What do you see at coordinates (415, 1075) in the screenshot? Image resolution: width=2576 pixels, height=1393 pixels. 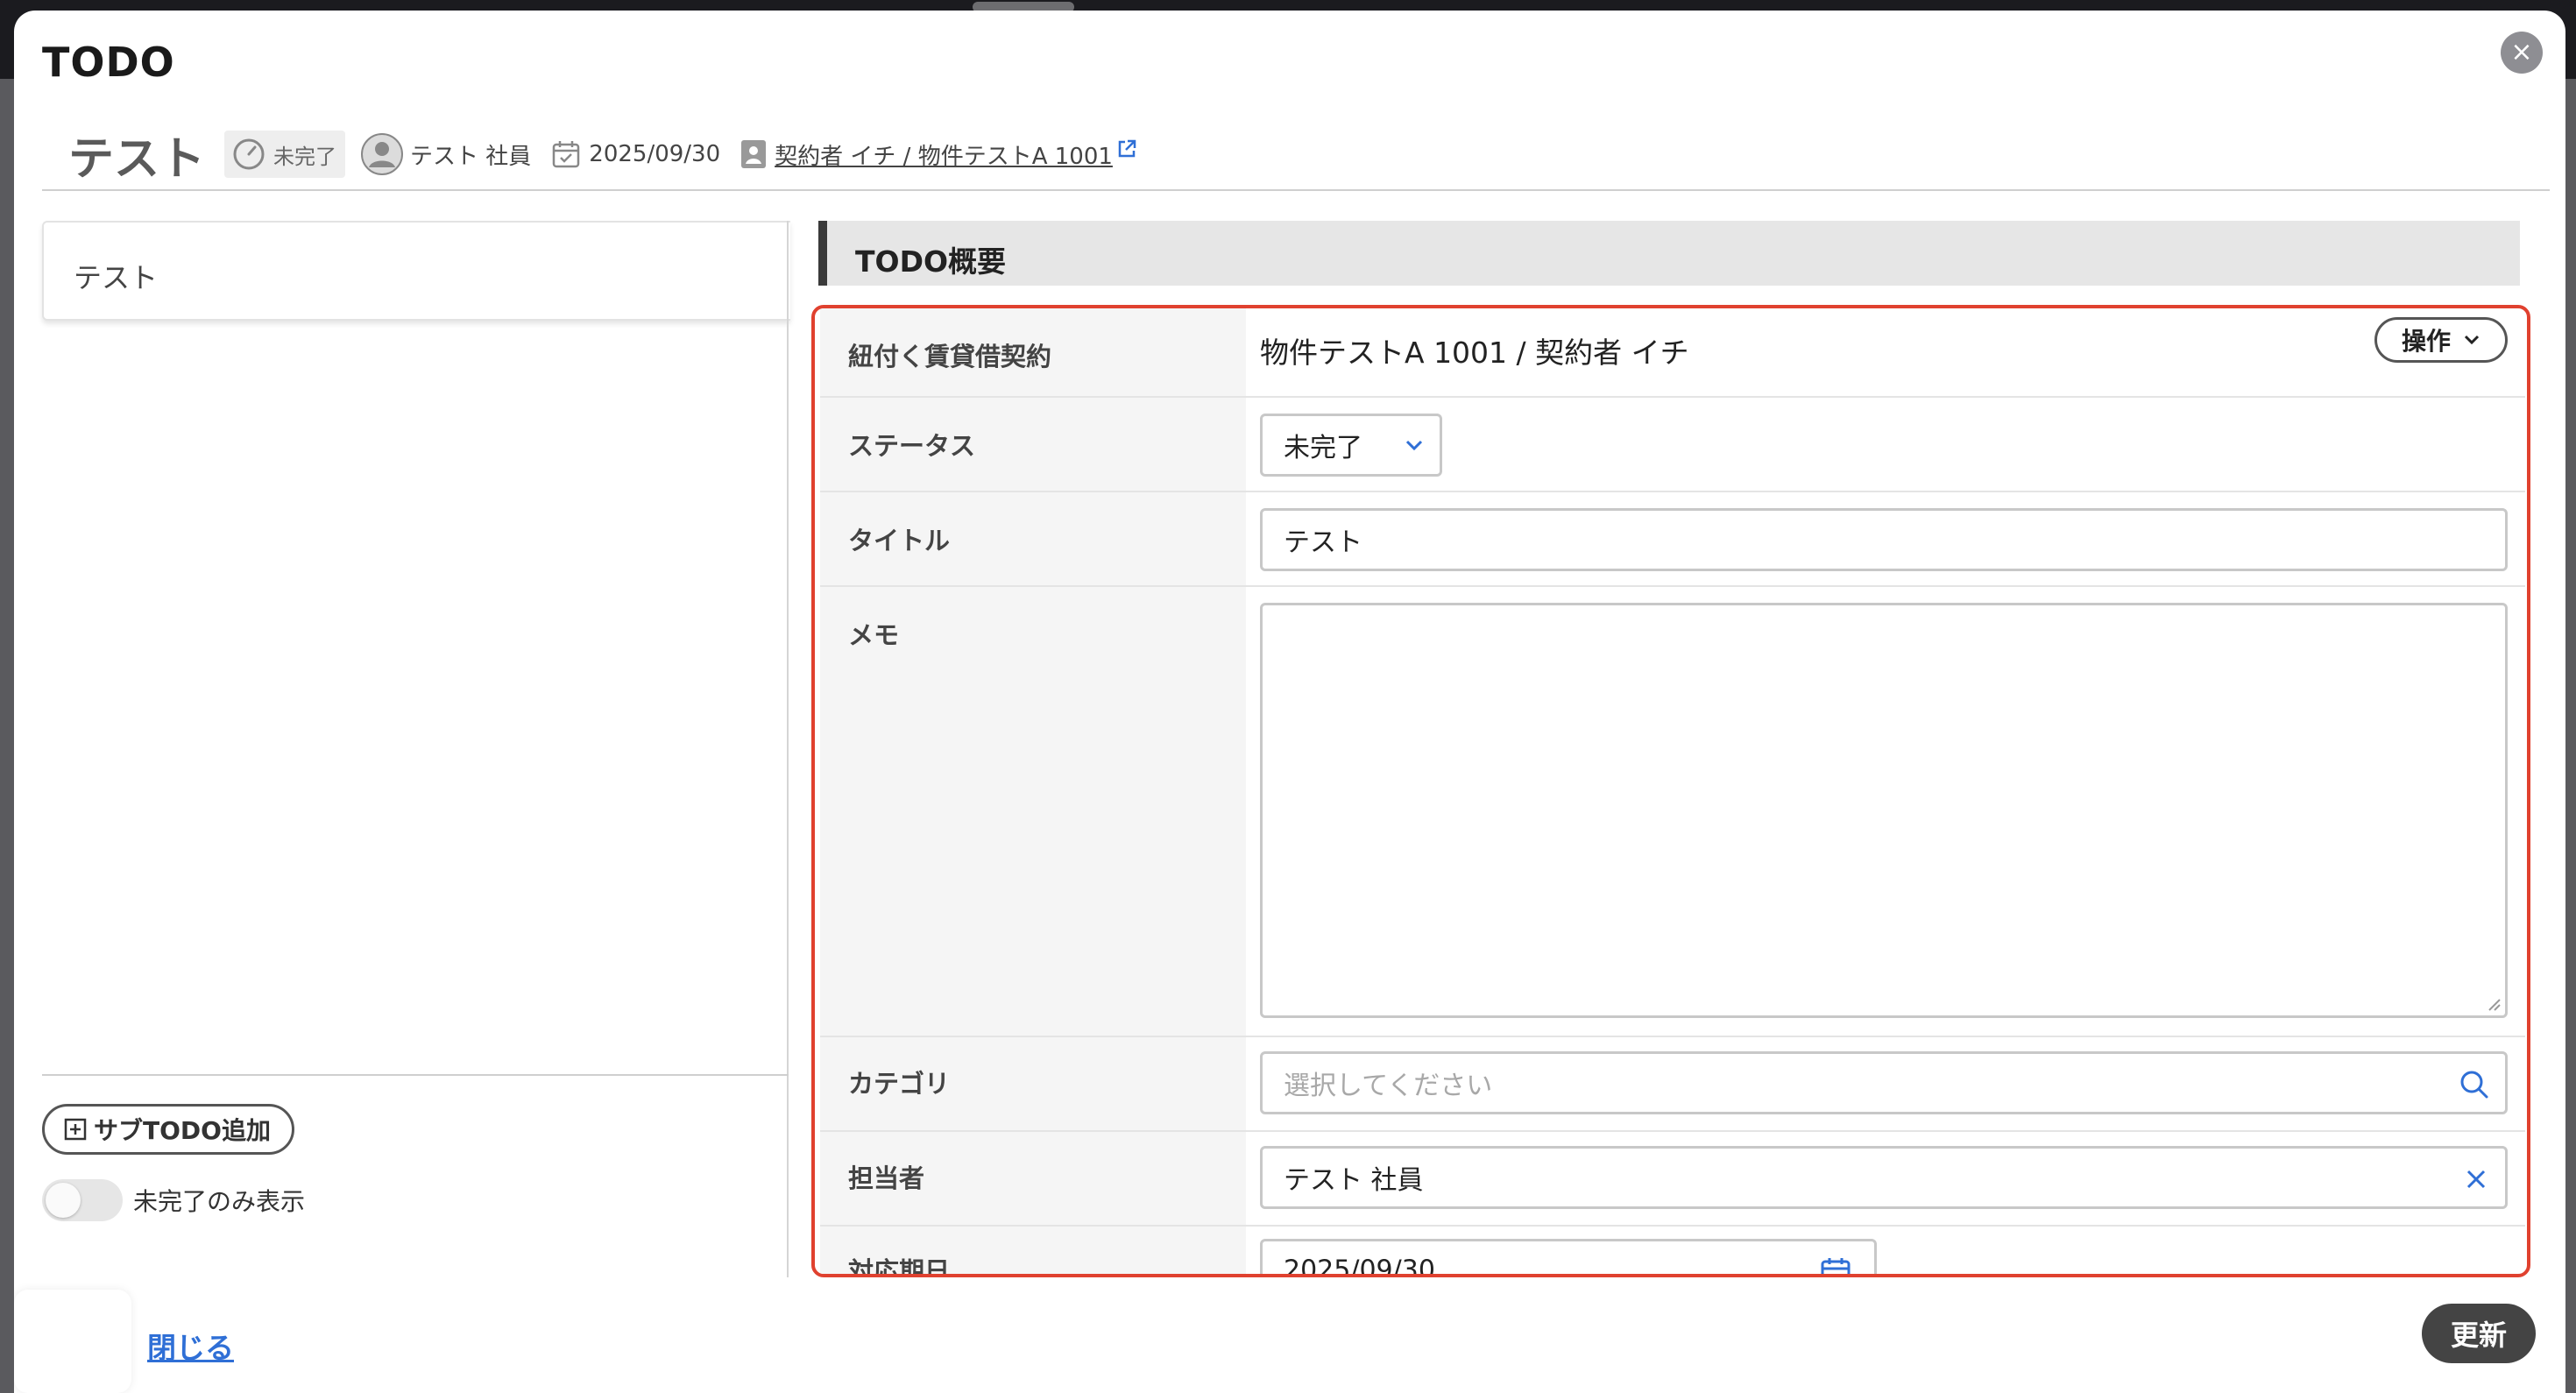 I see `left-divider` at bounding box center [415, 1075].